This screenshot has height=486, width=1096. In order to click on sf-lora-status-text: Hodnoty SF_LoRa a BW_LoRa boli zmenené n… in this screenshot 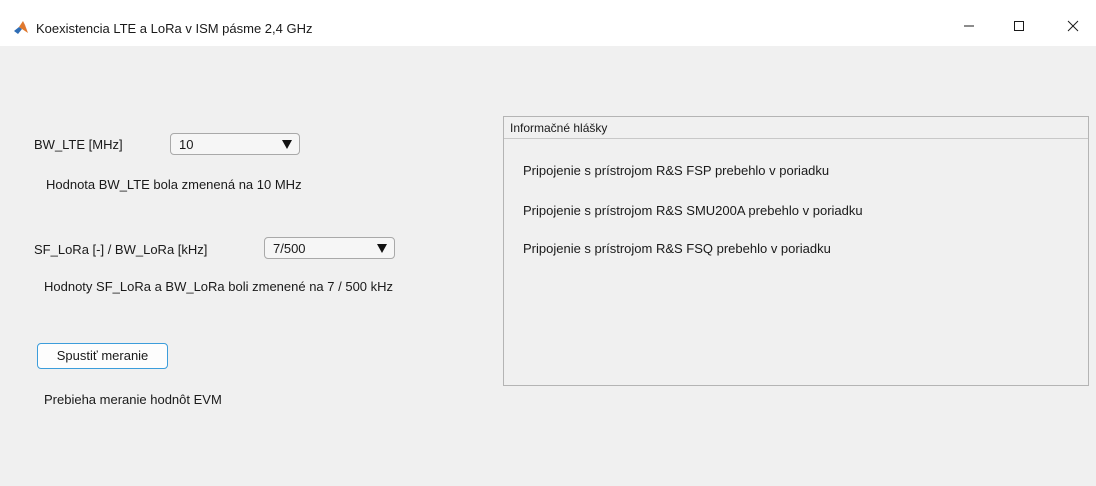, I will do `click(219, 286)`.